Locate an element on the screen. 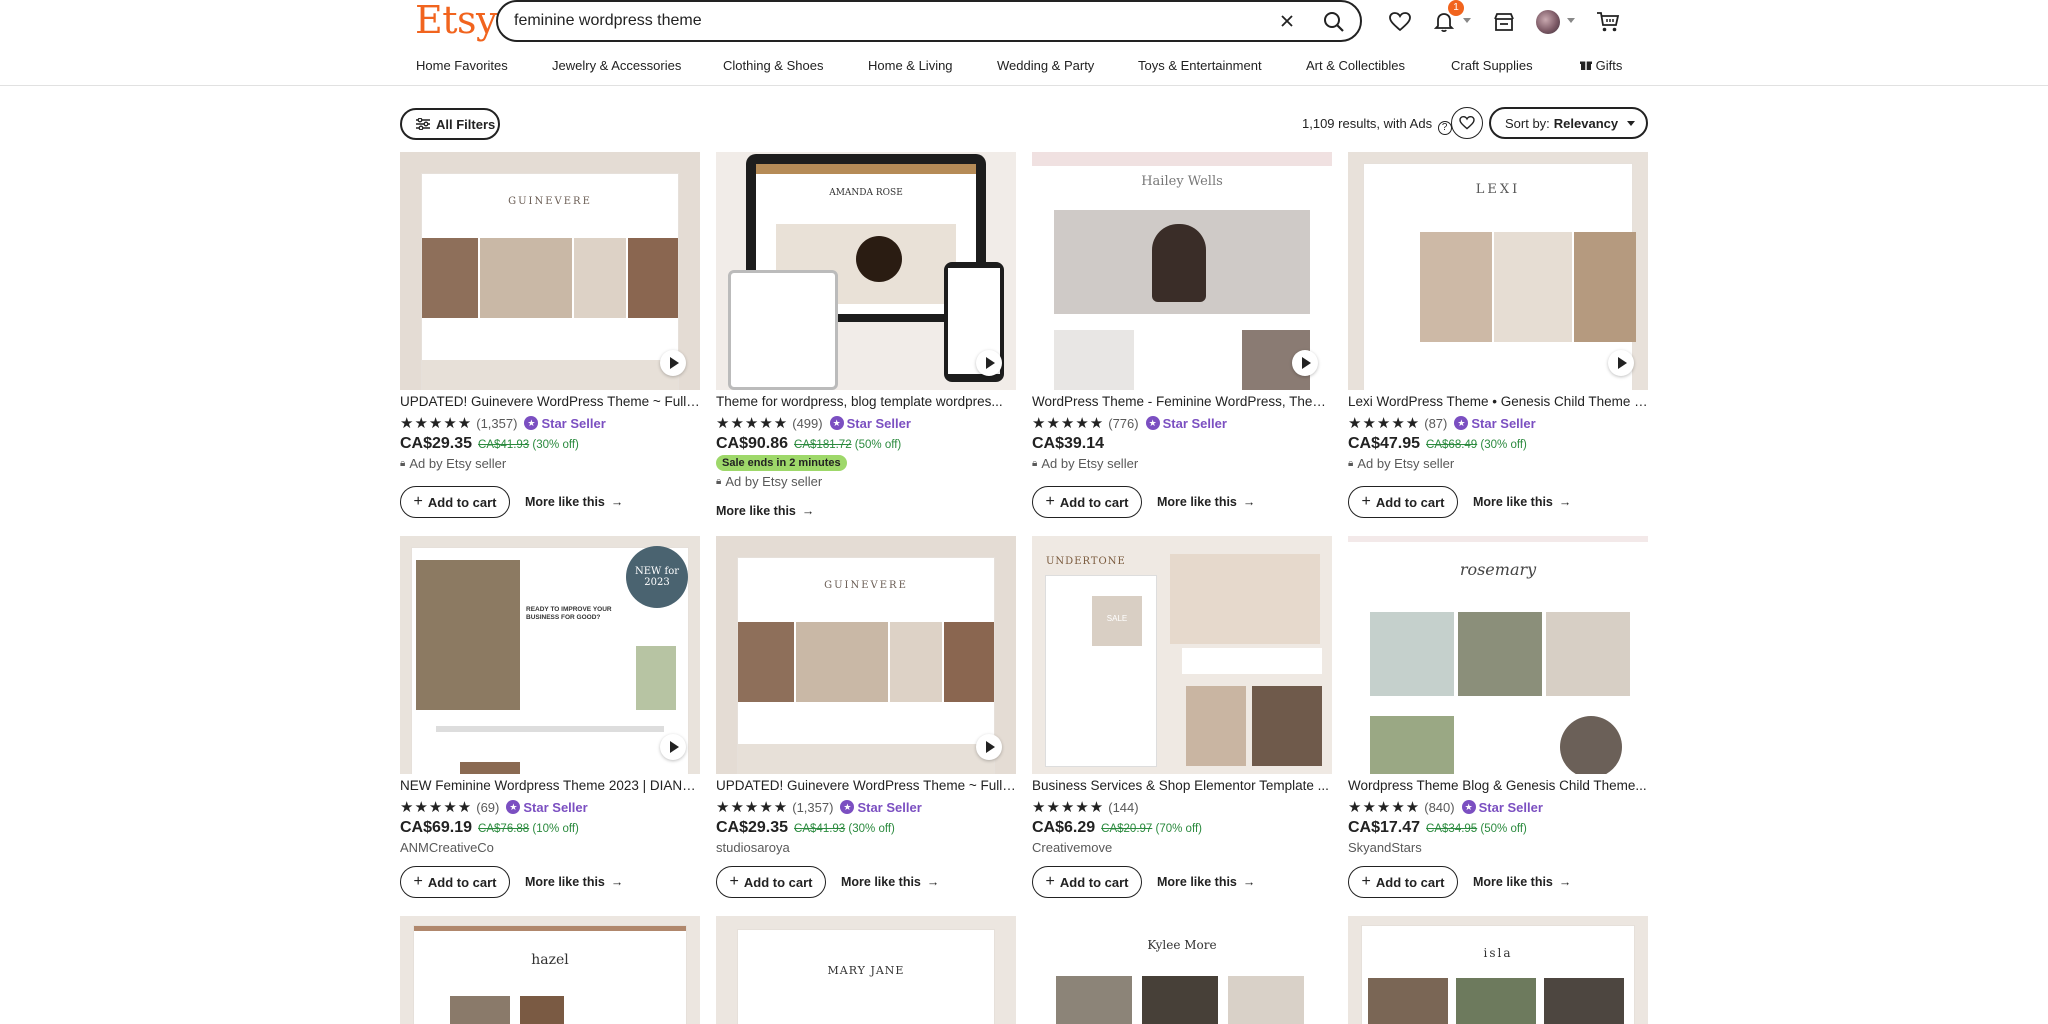 The width and height of the screenshot is (2048, 1024). all-filters-button: All Filters is located at coordinates (450, 124).